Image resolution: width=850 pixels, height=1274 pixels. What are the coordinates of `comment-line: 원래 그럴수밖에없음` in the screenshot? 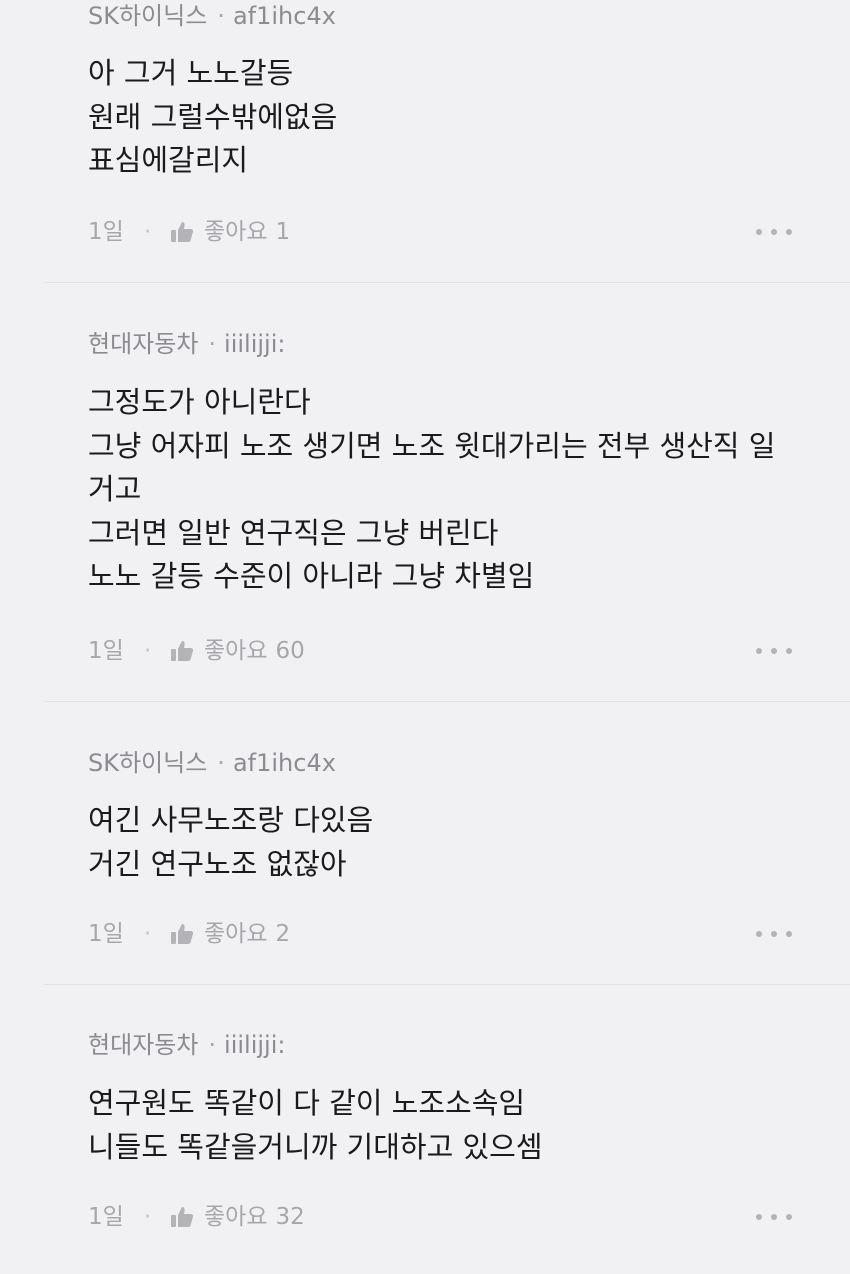 It's located at (213, 116).